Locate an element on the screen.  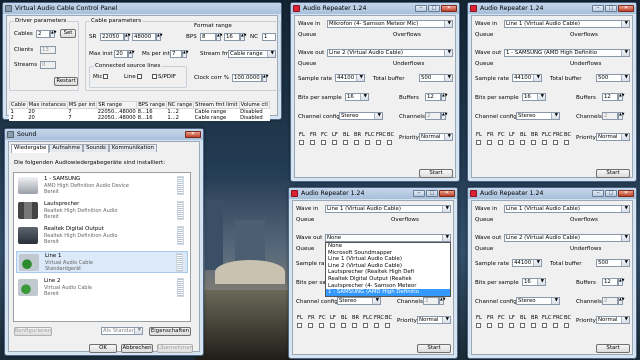
dropdown-option: Microsoft Soundmapper is located at coordinates (388, 253).